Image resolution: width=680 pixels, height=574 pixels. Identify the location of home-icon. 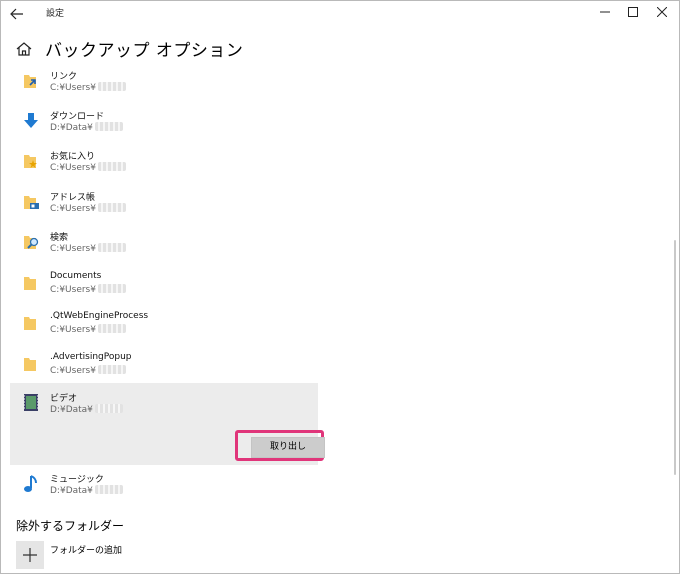
(24, 49).